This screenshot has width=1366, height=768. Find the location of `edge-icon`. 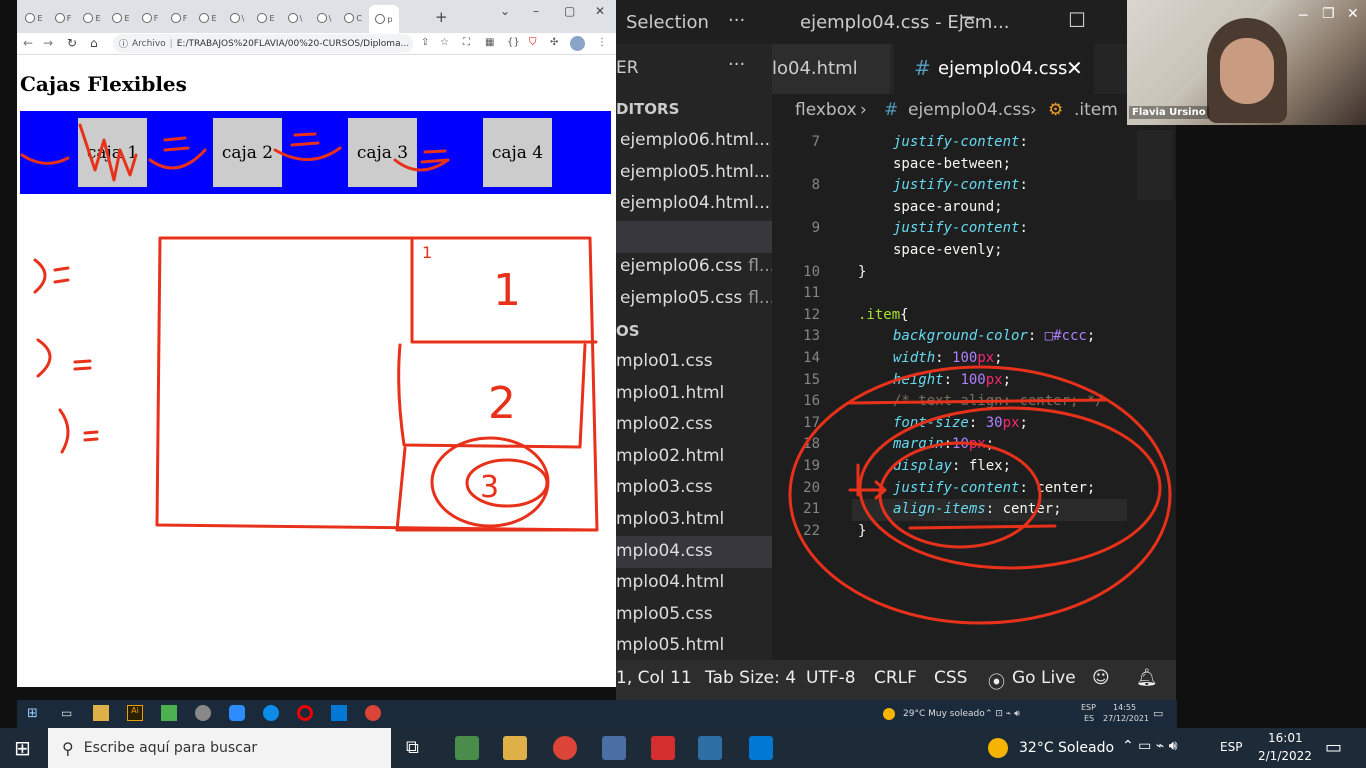

edge-icon is located at coordinates (271, 713).